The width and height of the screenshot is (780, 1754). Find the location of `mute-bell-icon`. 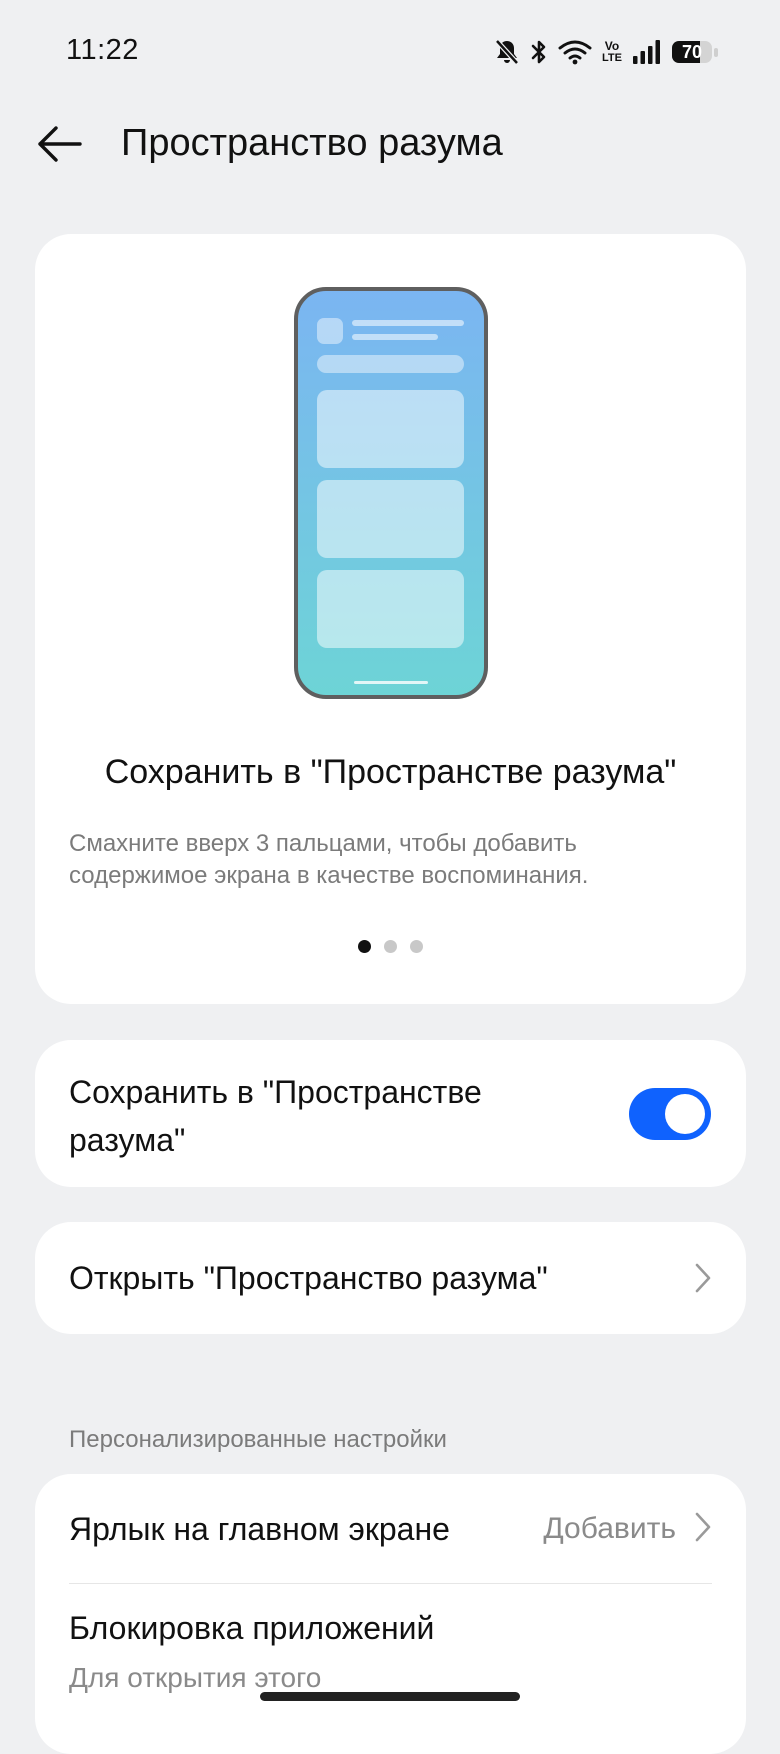

mute-bell-icon is located at coordinates (507, 52).